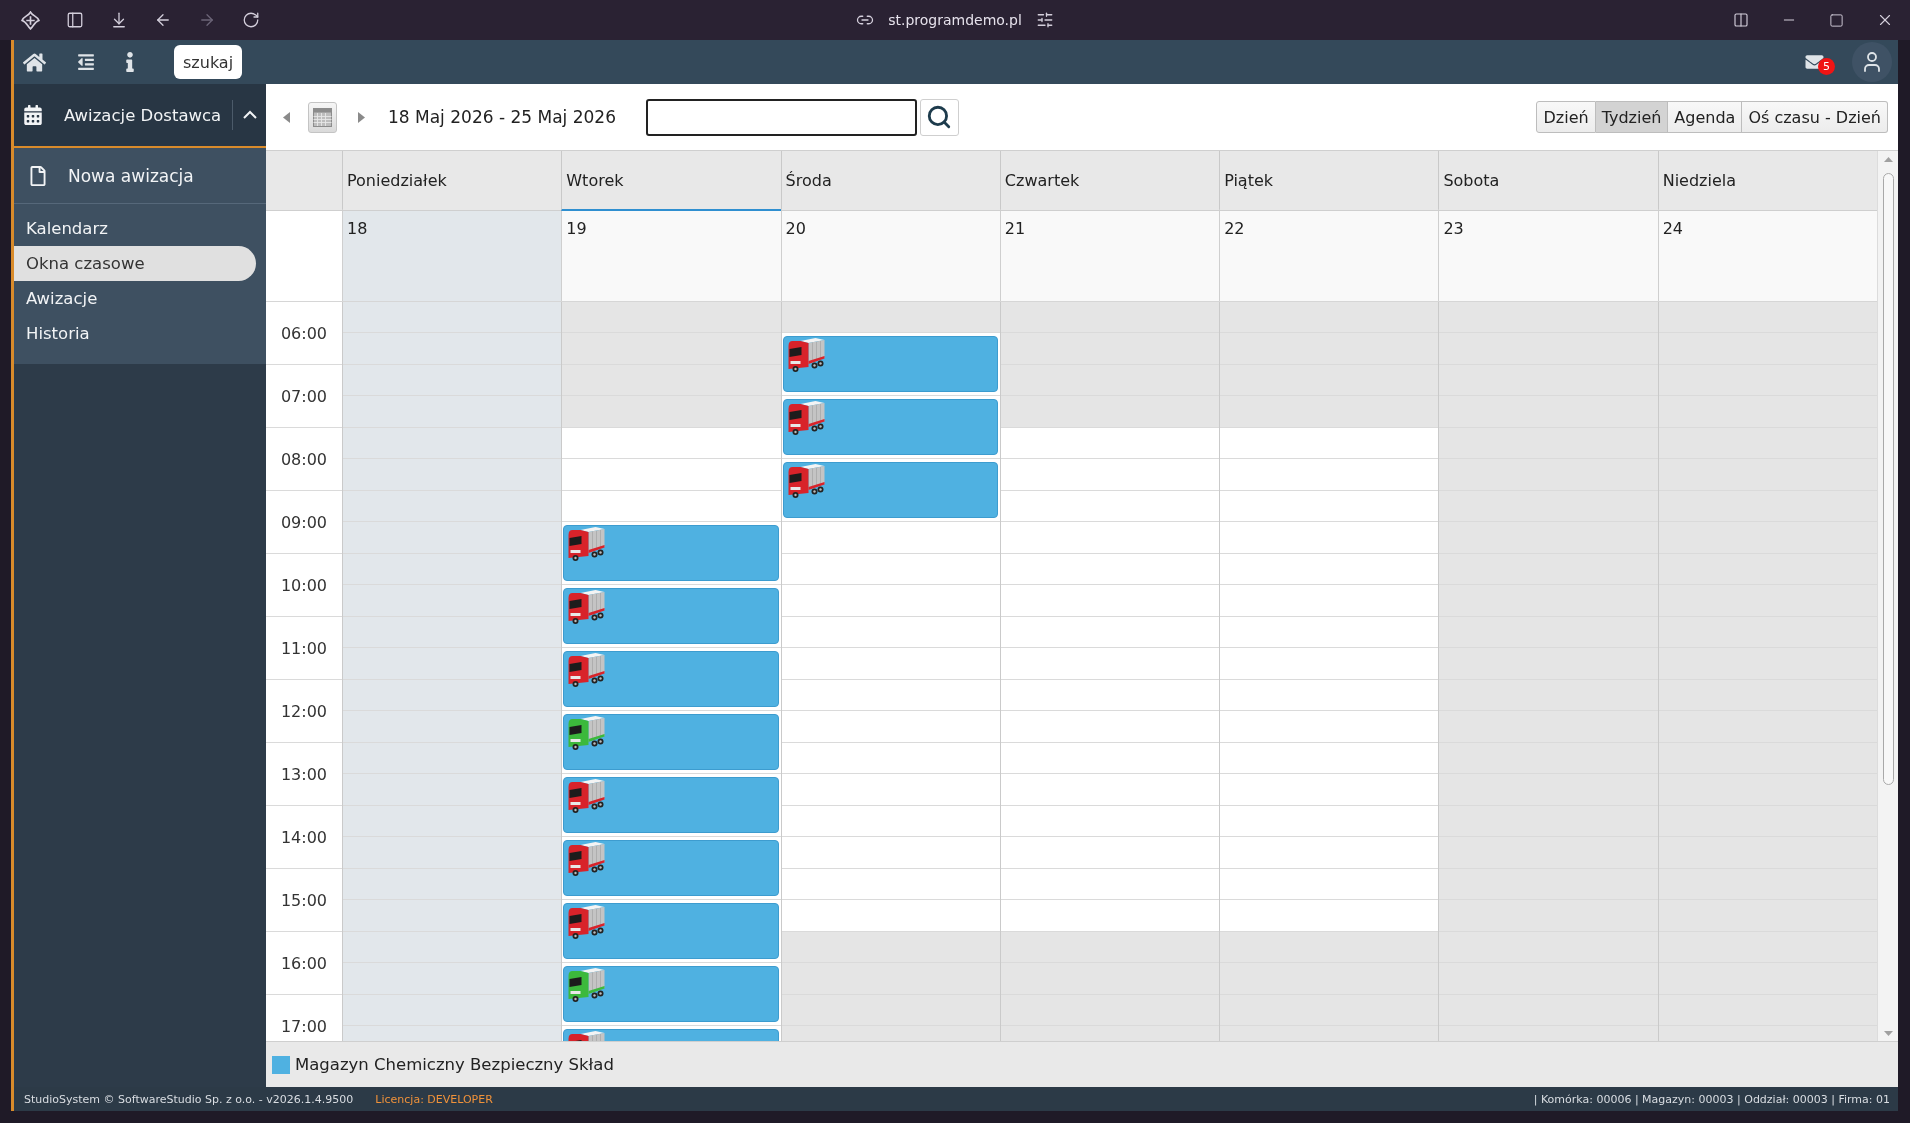 This screenshot has width=1910, height=1123. I want to click on sidebar-item: Okna czasowe, so click(135, 263).